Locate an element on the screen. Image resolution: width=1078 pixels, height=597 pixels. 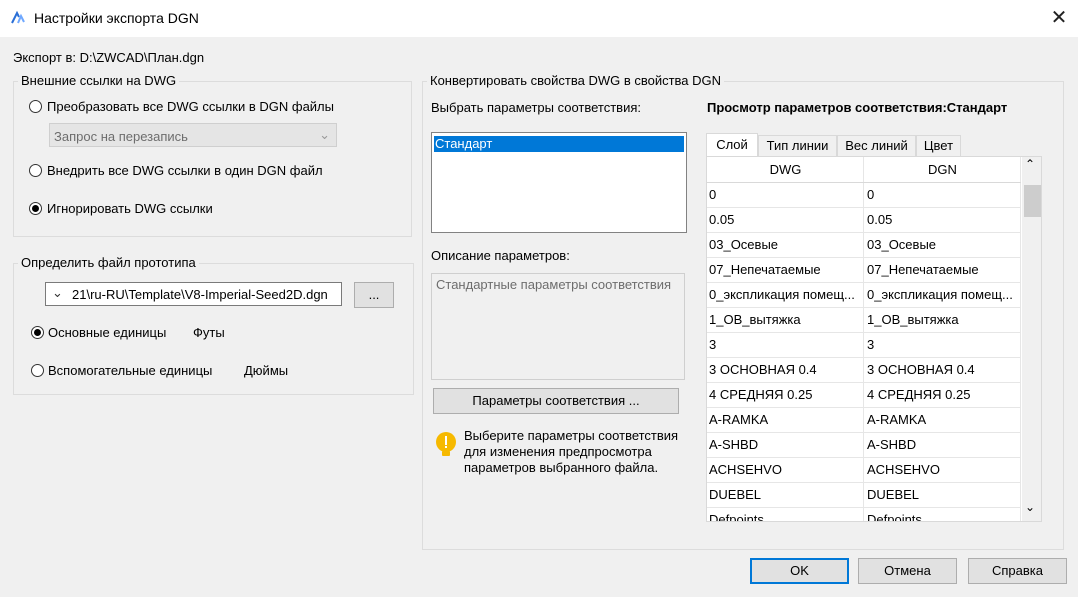
tab-color: Цвет is located at coordinates (938, 146).